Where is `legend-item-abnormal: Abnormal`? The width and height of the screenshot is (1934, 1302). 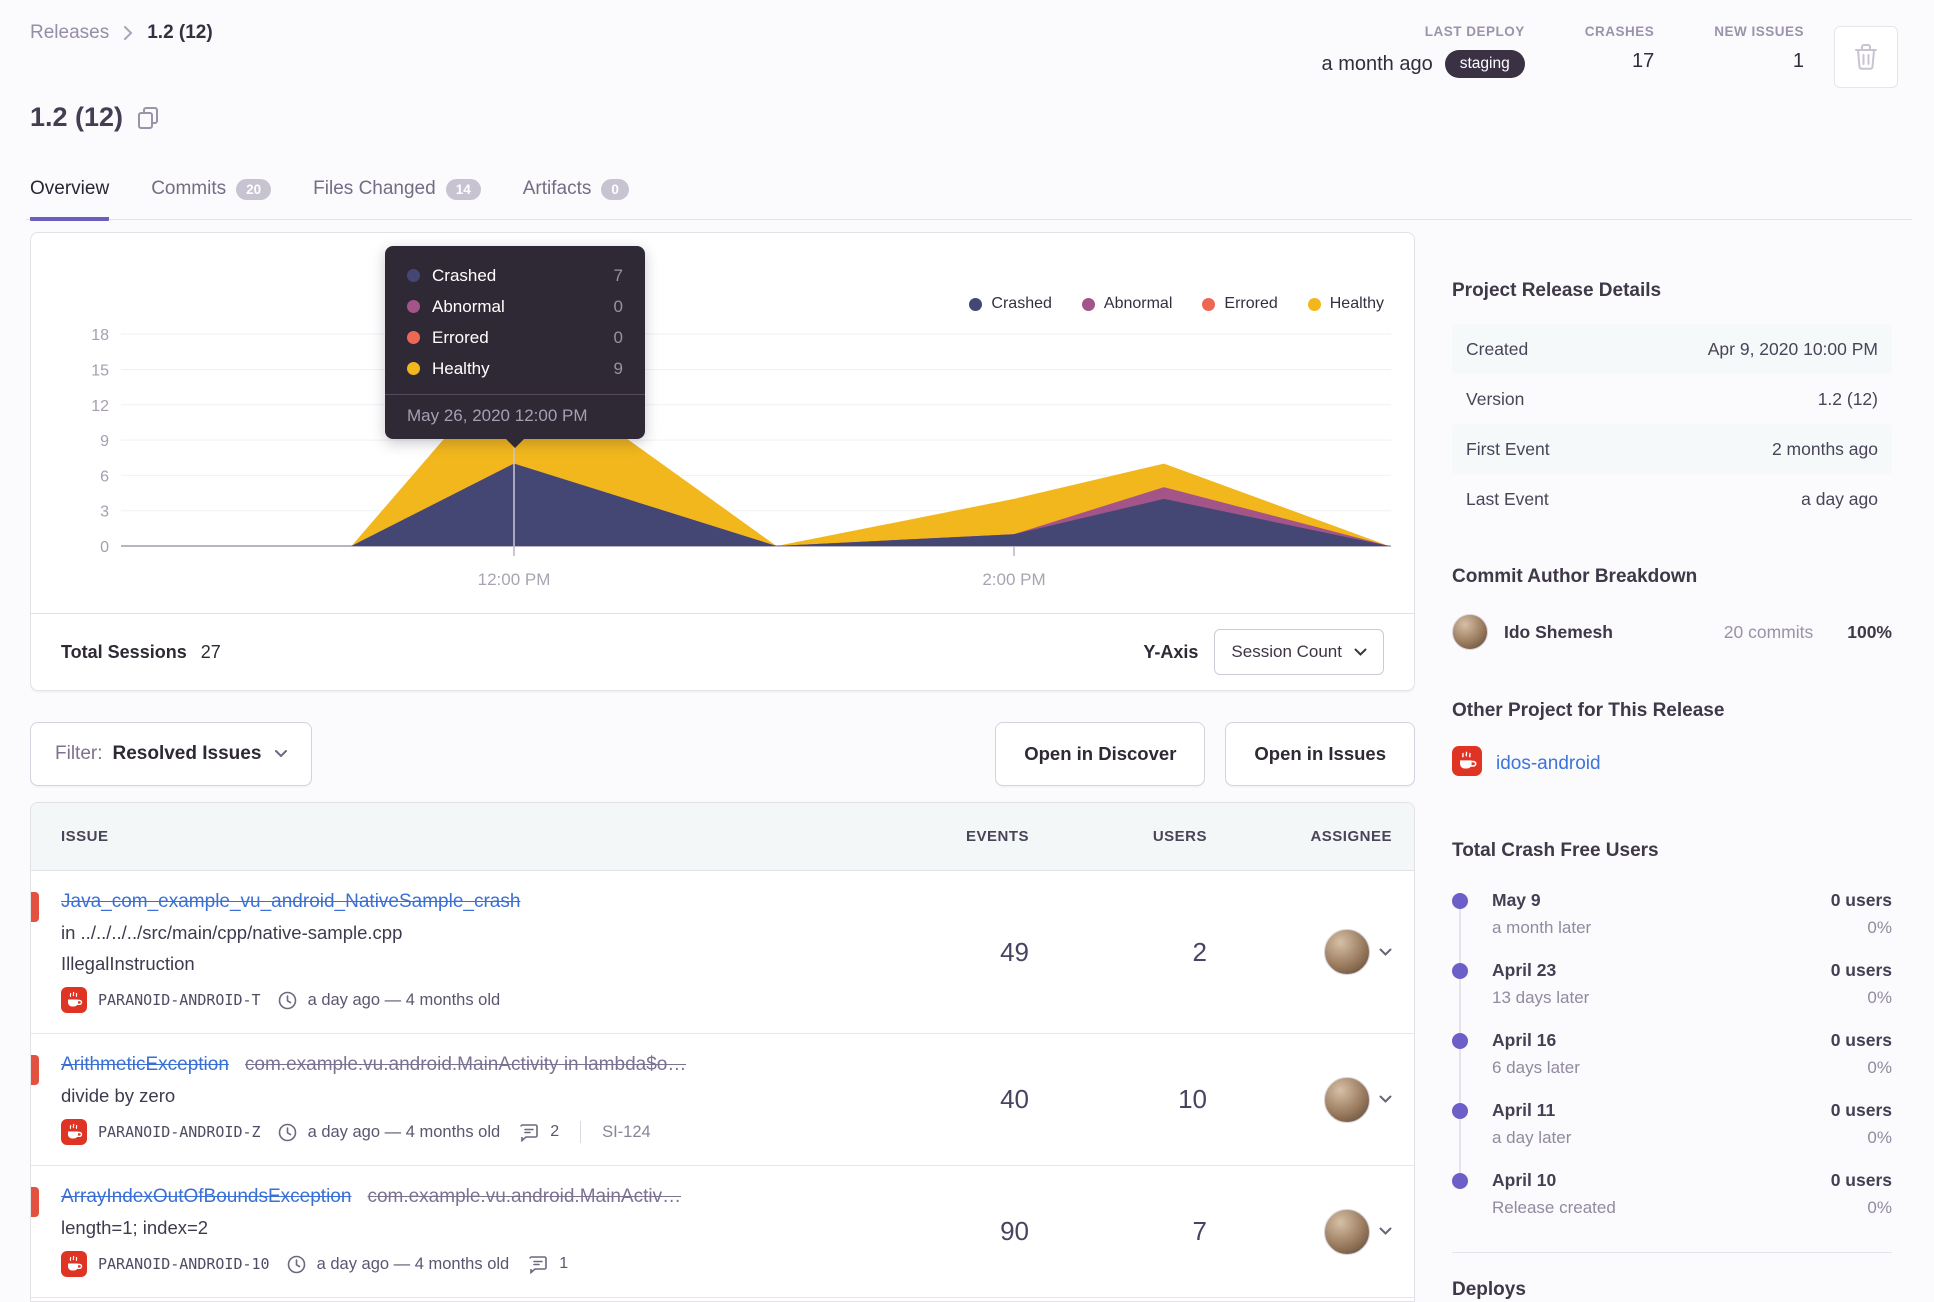
legend-item-abnormal: Abnormal is located at coordinates (1126, 304).